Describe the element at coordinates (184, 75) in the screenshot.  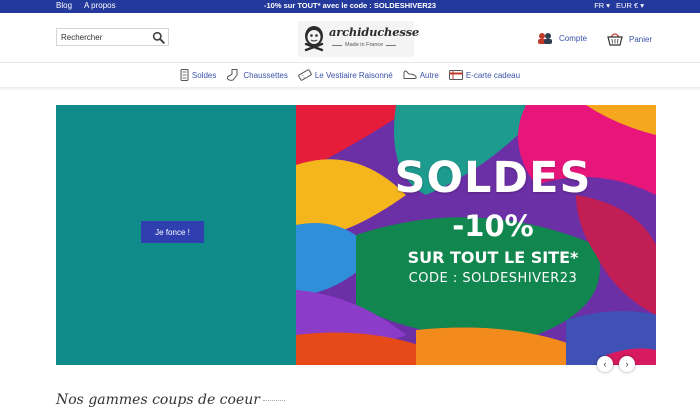
I see `sale-tag-icon` at that location.